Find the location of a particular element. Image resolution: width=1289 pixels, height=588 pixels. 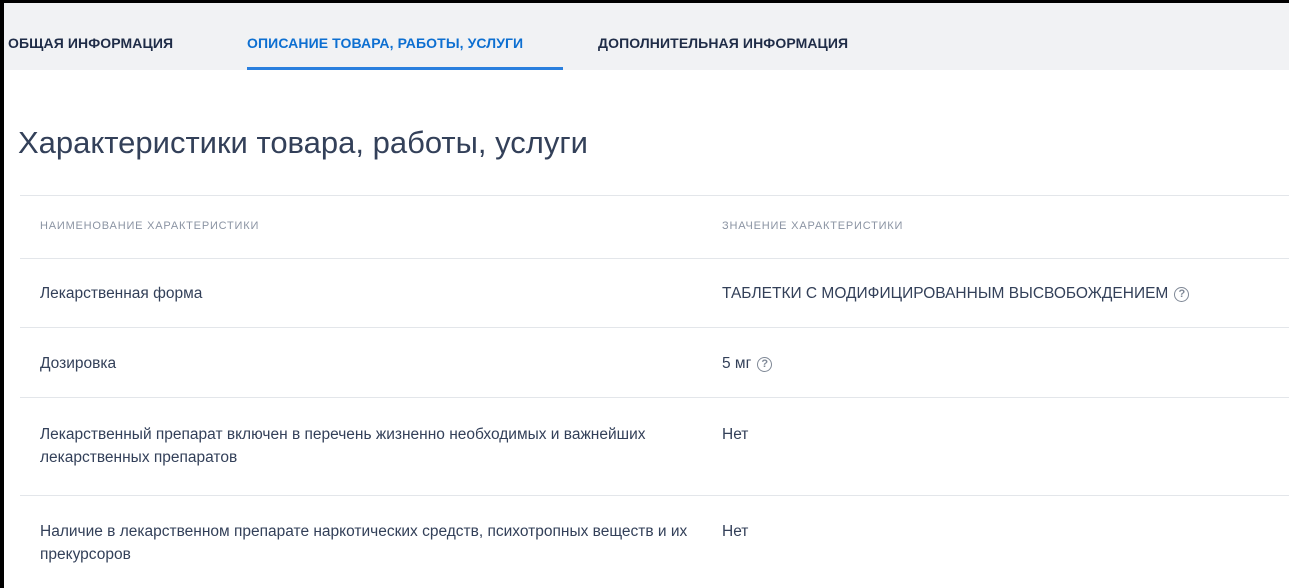

column-header-value: ЗНАЧЕНИЕ ХАРАКТЕРИСТИКИ is located at coordinates (813, 226).